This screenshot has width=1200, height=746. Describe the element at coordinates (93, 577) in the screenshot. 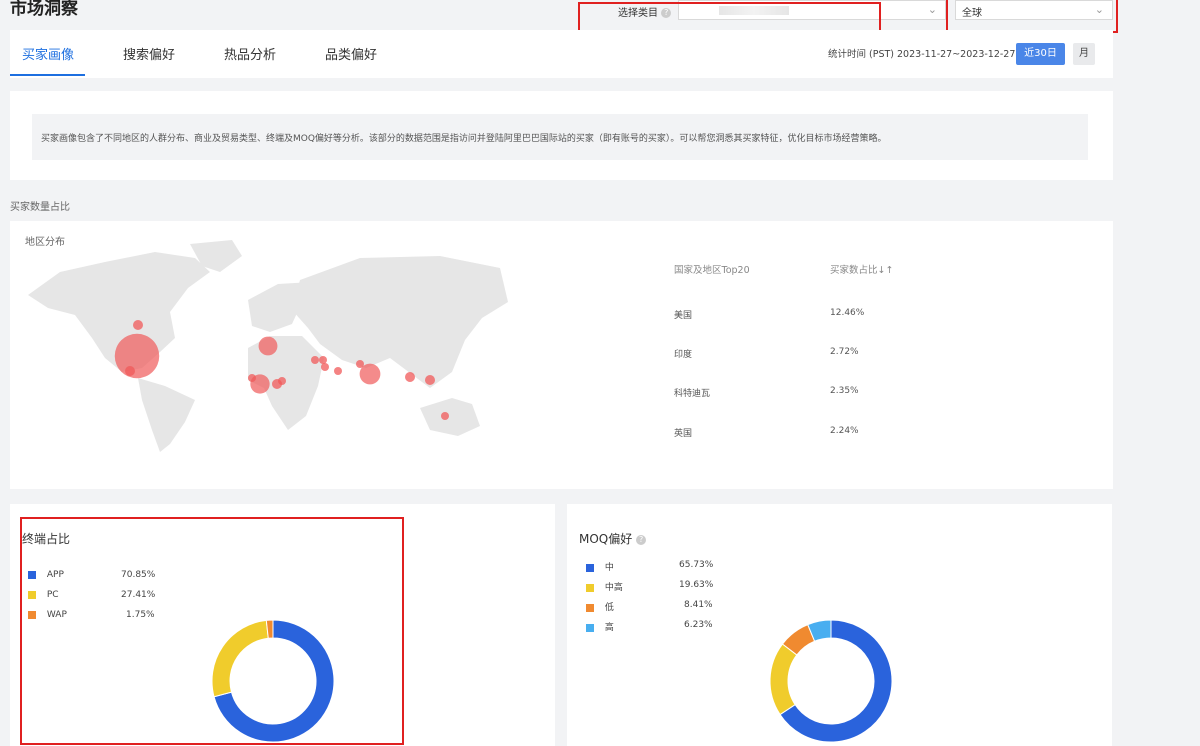

I see `legend-item: APP 70.85%` at that location.